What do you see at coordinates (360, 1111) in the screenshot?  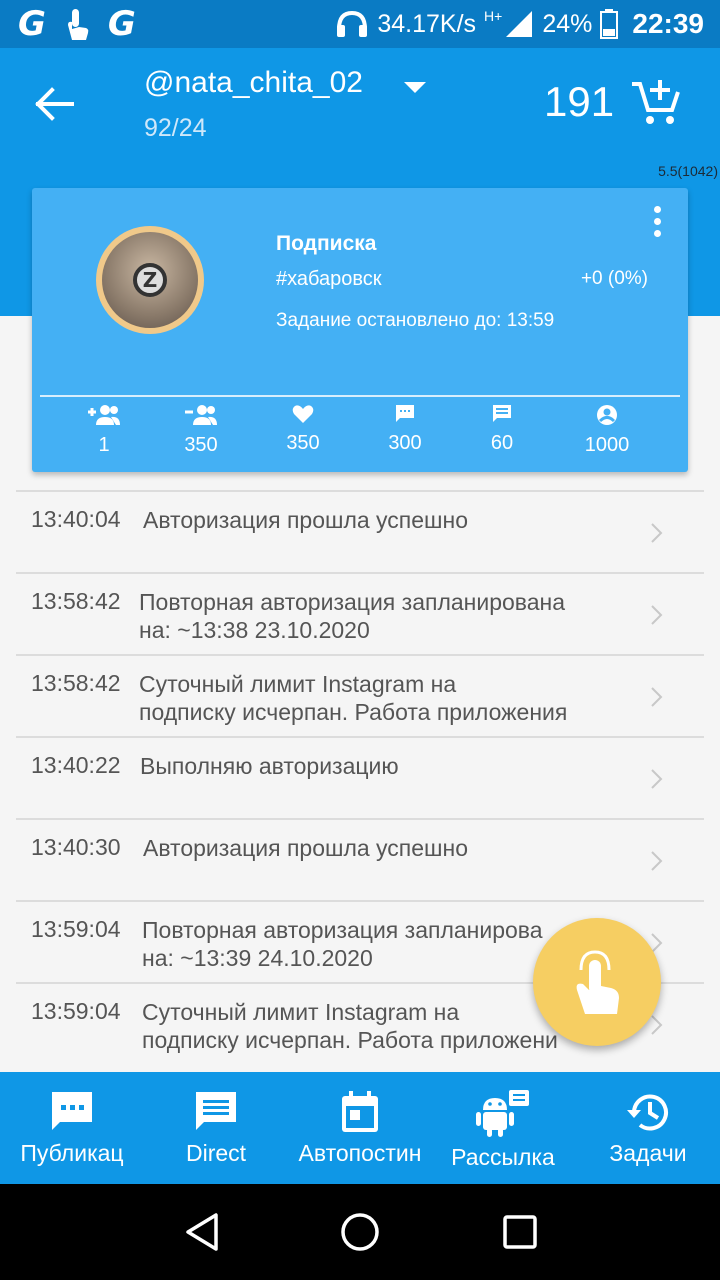 I see `calendar-icon` at bounding box center [360, 1111].